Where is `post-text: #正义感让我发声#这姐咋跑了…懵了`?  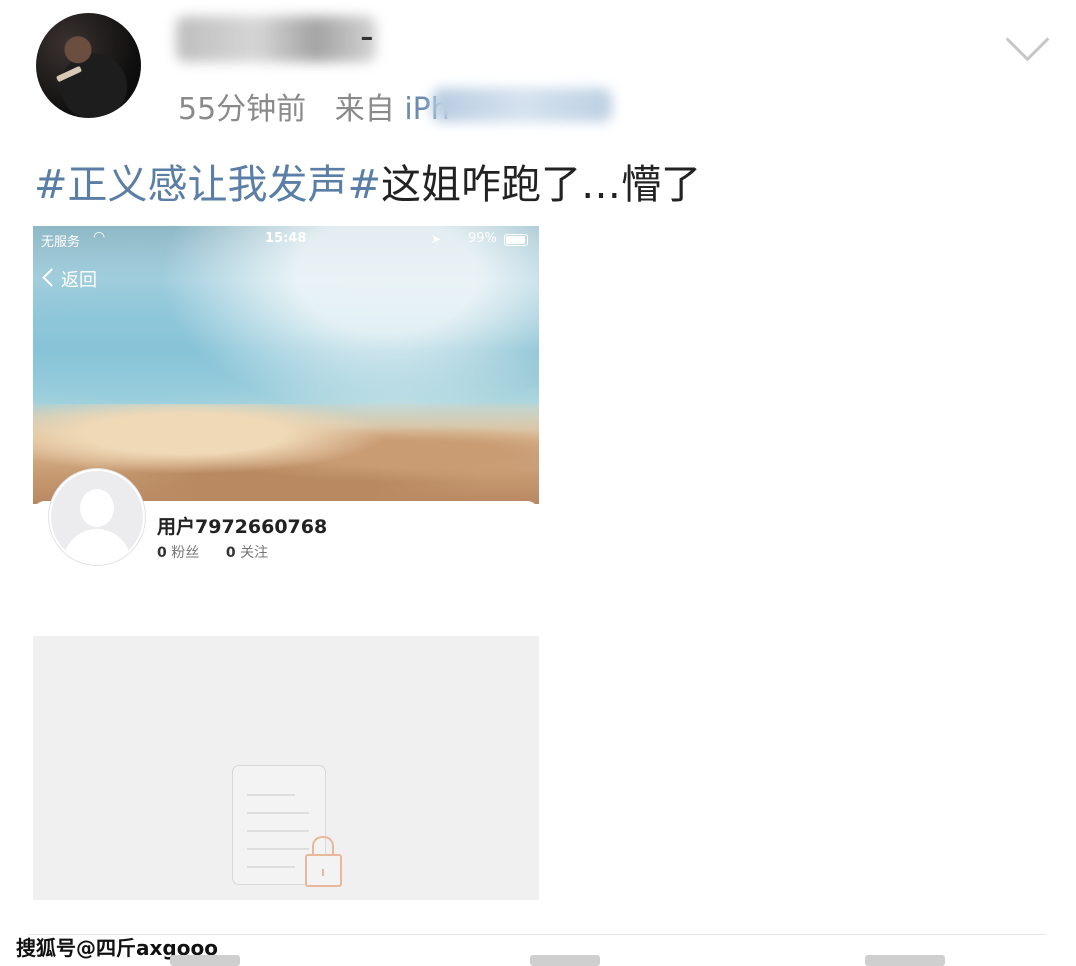
post-text: #正义感让我发声#这姐咋跑了…懵了 is located at coordinates (367, 181).